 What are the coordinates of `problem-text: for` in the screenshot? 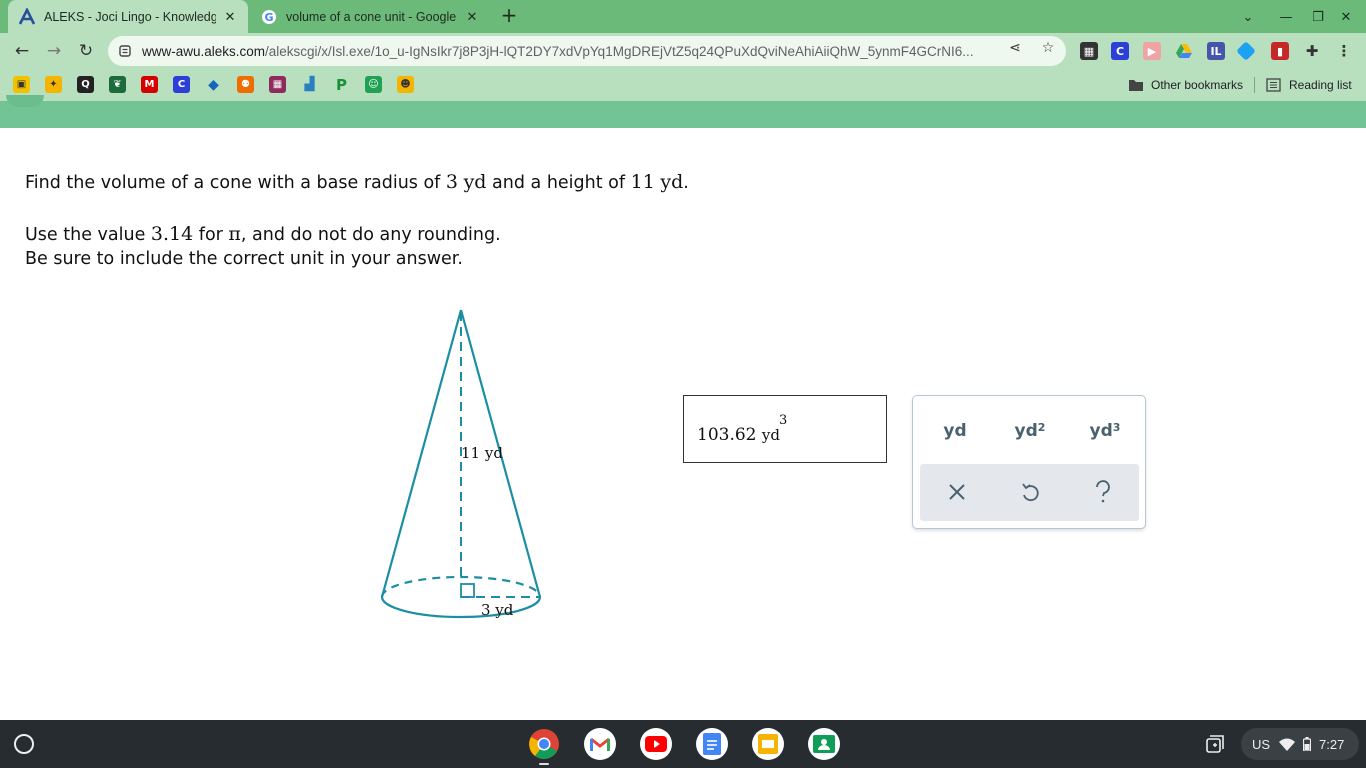 It's located at (211, 235).